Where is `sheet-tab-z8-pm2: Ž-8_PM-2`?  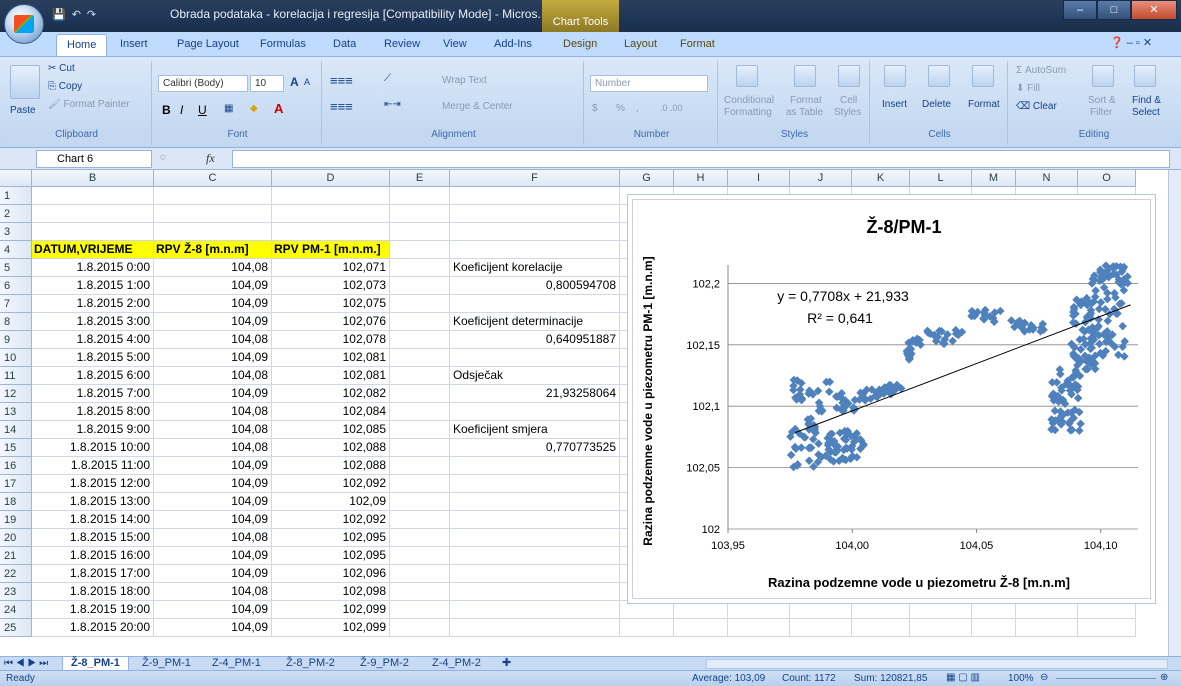 sheet-tab-z8-pm2: Ž-8_PM-2 is located at coordinates (310, 664).